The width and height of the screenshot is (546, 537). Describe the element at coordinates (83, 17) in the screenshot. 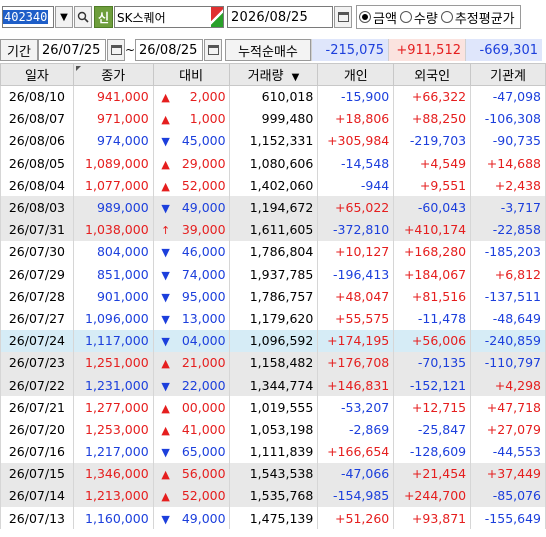

I see `search-button` at that location.